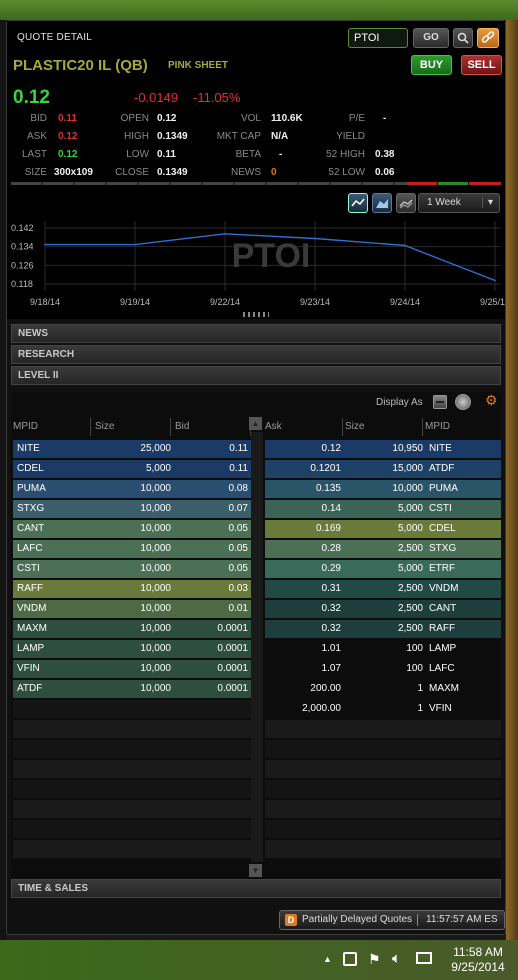 The width and height of the screenshot is (518, 980). Describe the element at coordinates (213, 427) in the screenshot. I see `col-bid: Bid` at that location.